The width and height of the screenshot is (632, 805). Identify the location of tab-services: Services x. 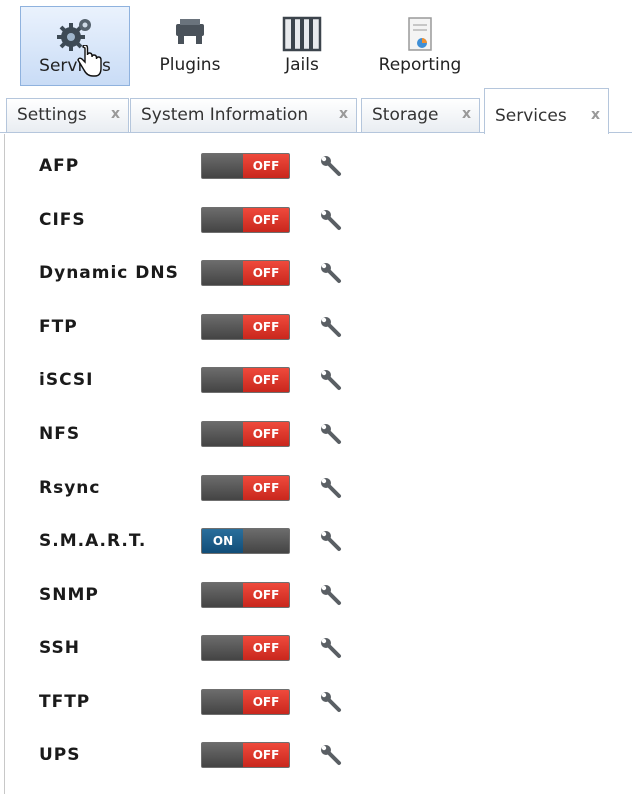
(546, 111).